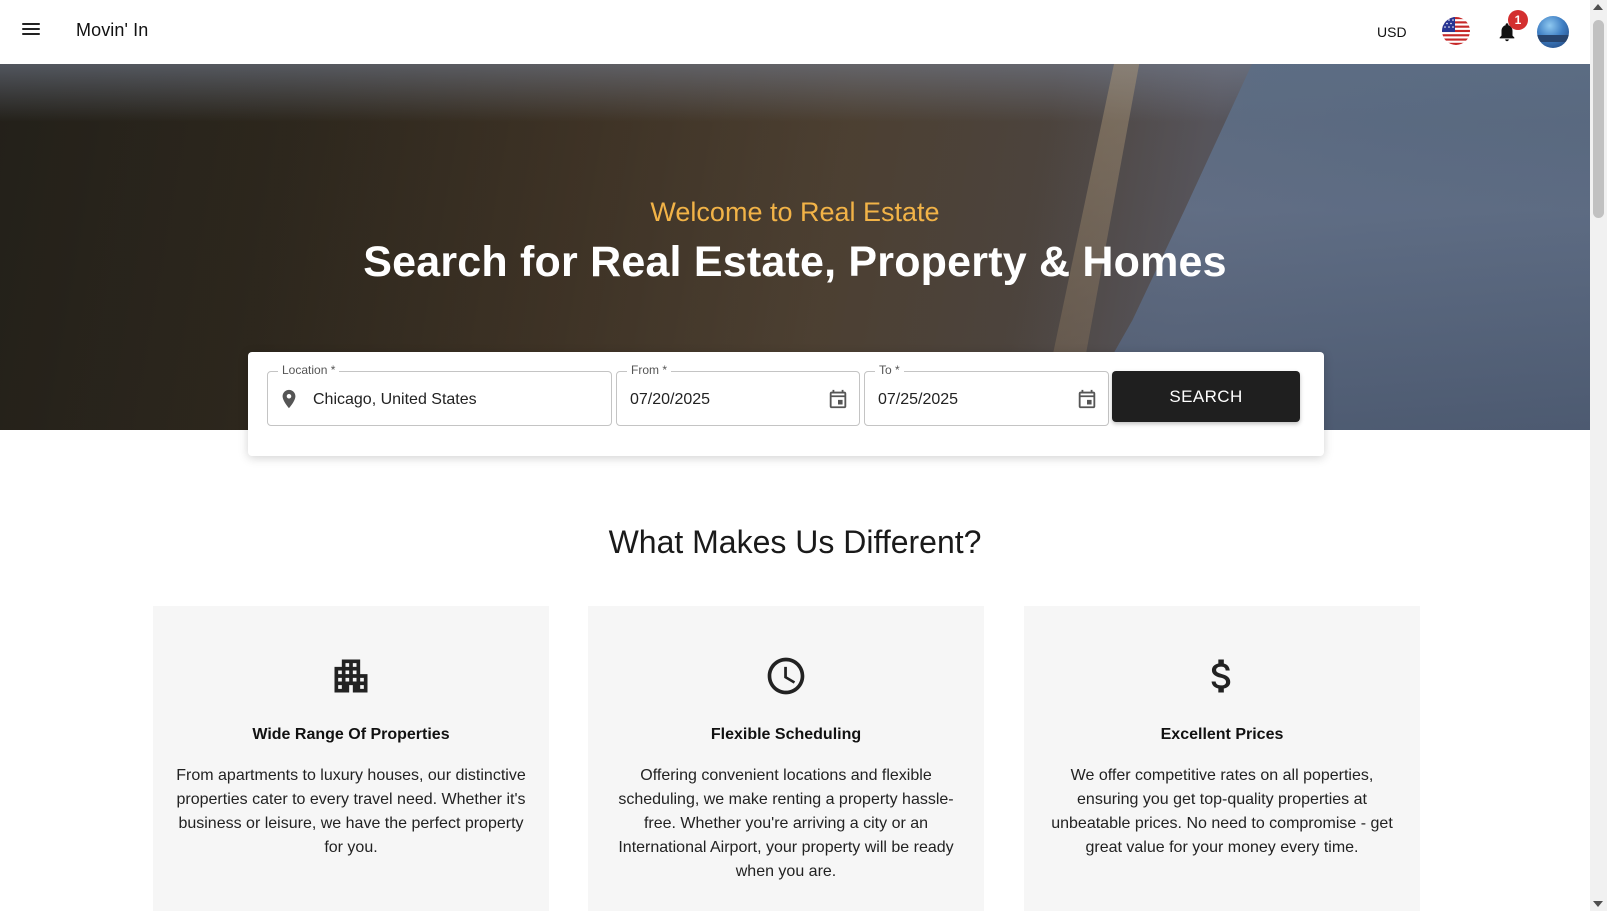 This screenshot has width=1607, height=911. I want to click on feature-title: Excellent Prices, so click(1222, 734).